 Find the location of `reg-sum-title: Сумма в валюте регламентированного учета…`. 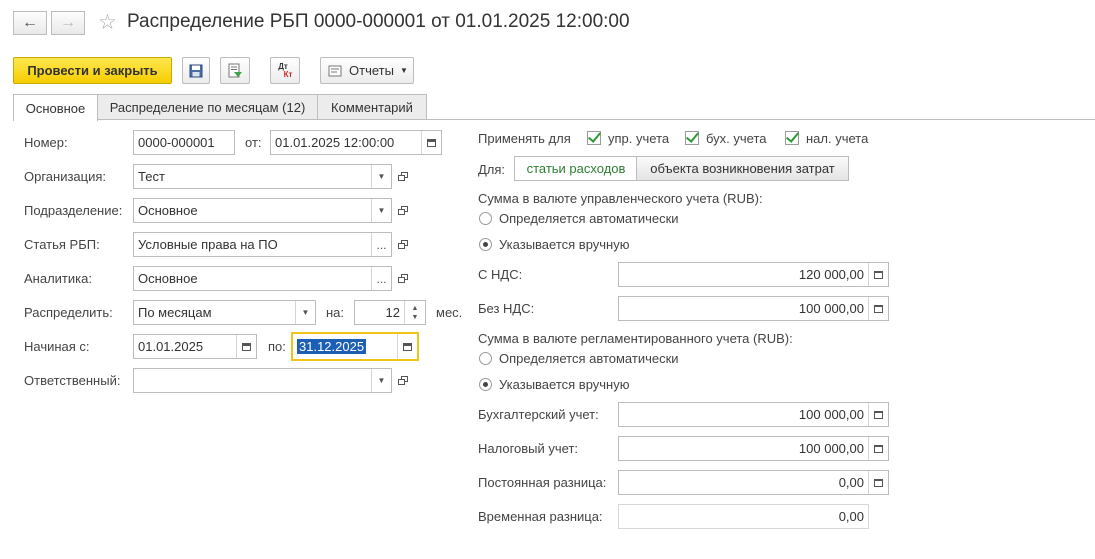

reg-sum-title: Сумма в валюте регламентированного учета… is located at coordinates (635, 338).